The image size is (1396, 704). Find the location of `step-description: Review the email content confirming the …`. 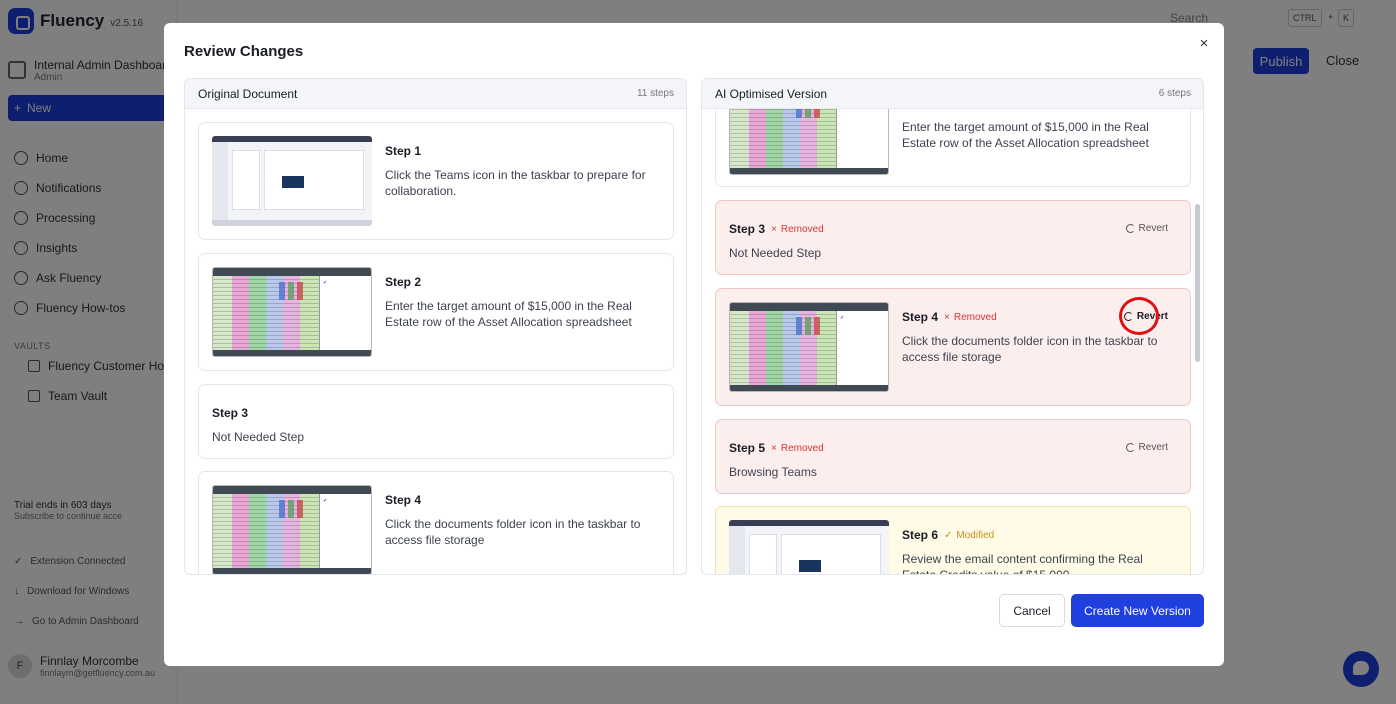

step-description: Review the email content confirming the … is located at coordinates (1022, 563).